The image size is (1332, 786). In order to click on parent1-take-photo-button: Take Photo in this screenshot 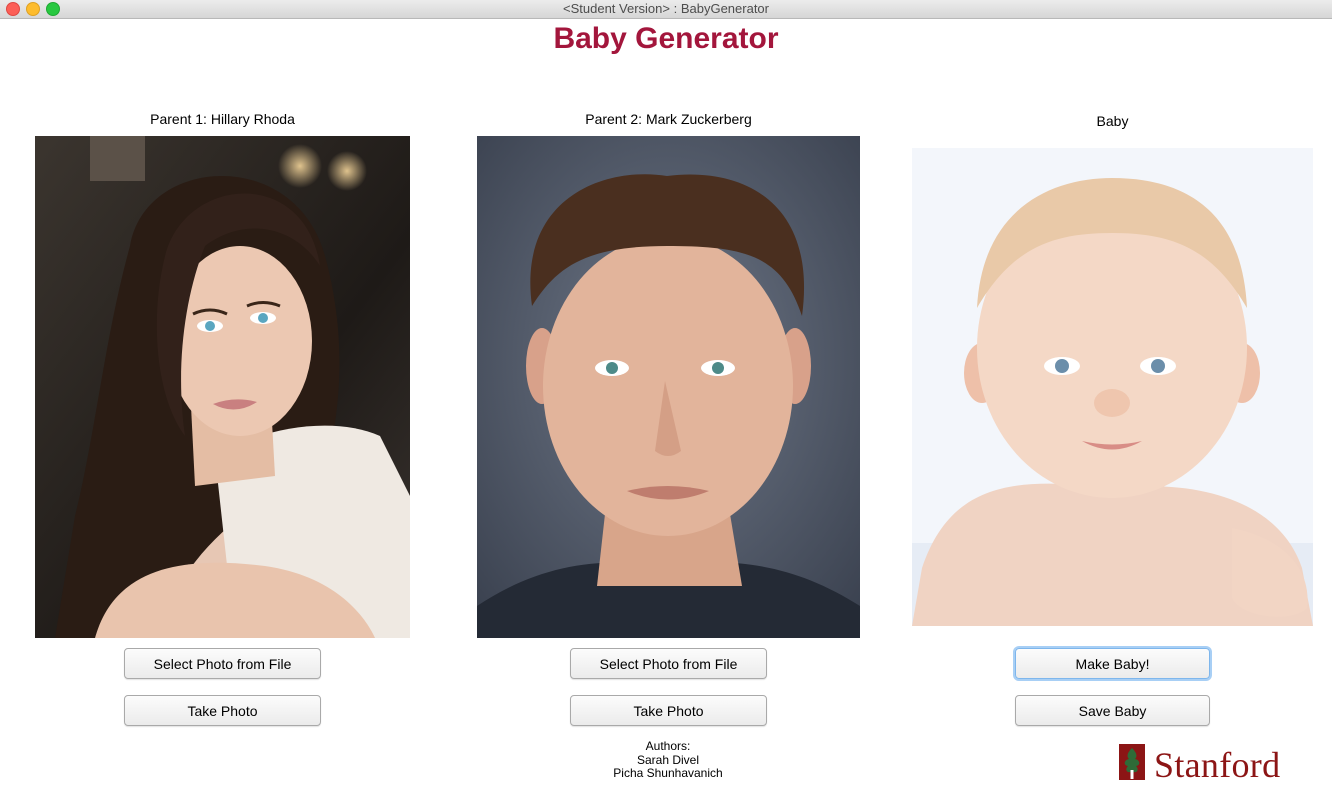, I will do `click(222, 710)`.